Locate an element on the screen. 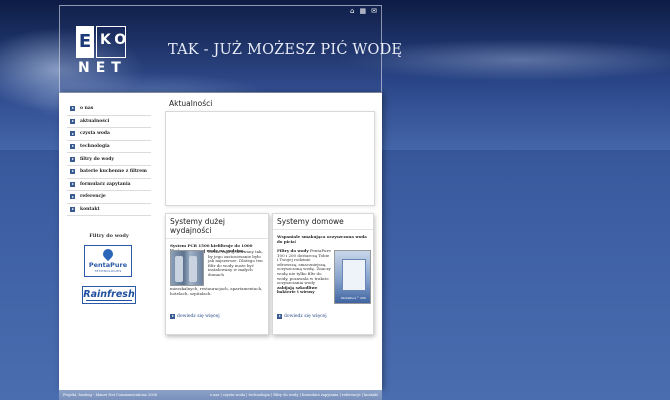  rainfresh-logo: Rainfresh is located at coordinates (109, 295).